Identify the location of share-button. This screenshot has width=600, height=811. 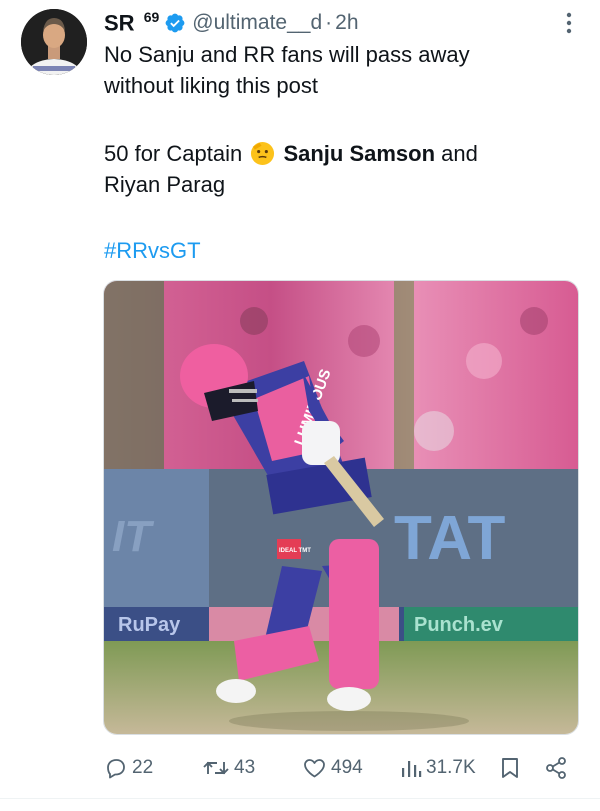
(558, 768).